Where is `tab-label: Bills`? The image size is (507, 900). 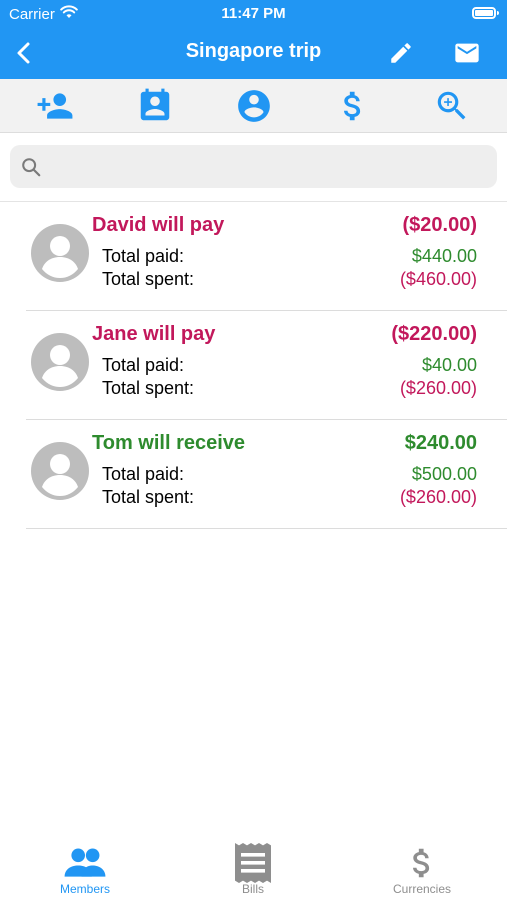 tab-label: Bills is located at coordinates (252, 889).